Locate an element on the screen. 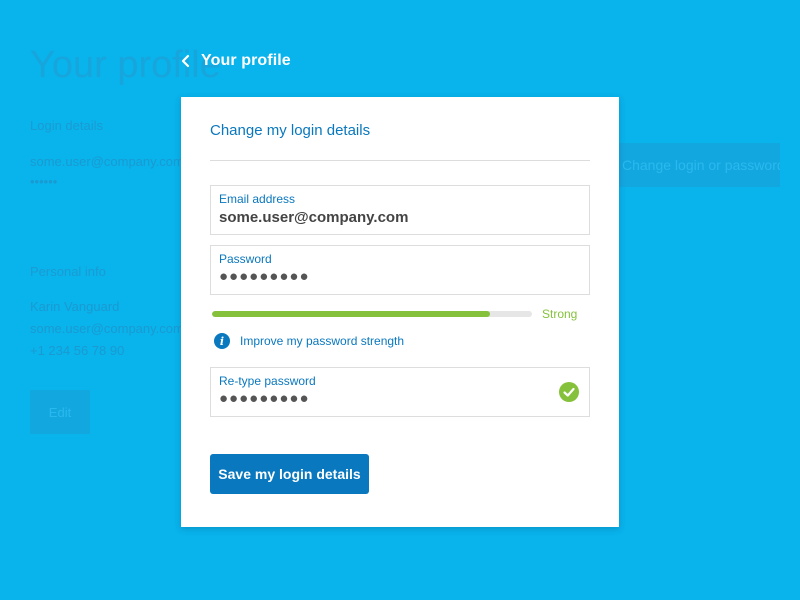 The height and width of the screenshot is (600, 800). password-strength-meter is located at coordinates (372, 314).